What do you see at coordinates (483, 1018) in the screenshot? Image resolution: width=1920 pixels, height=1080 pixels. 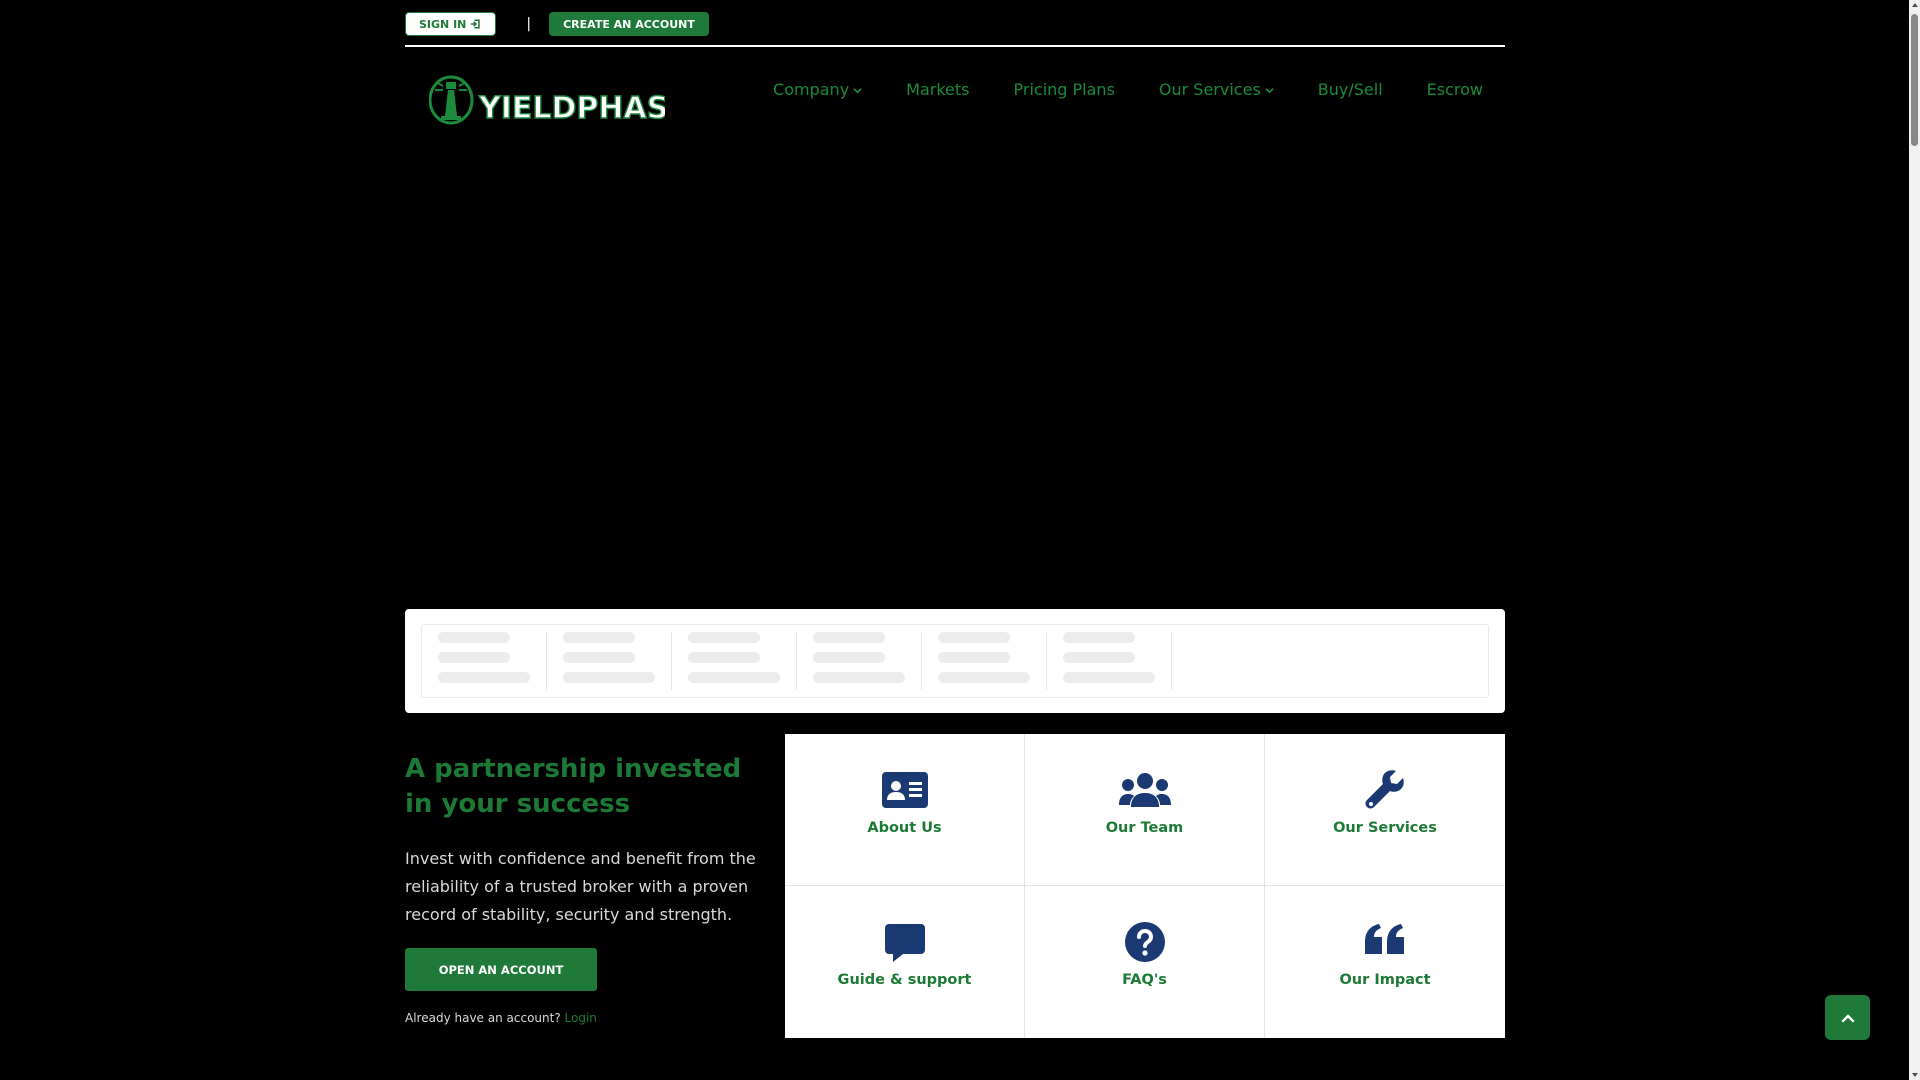 I see `already-text: Already have an account?` at bounding box center [483, 1018].